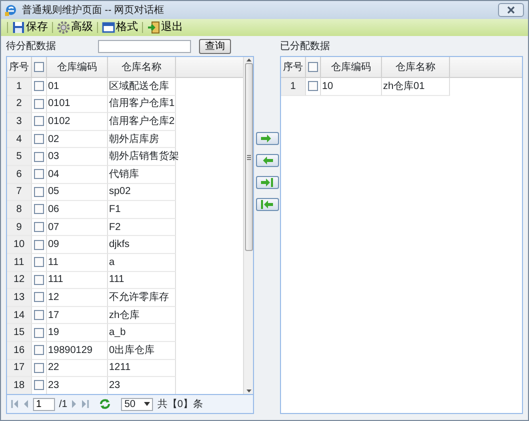  What do you see at coordinates (15, 404) in the screenshot?
I see `first-page-button` at bounding box center [15, 404].